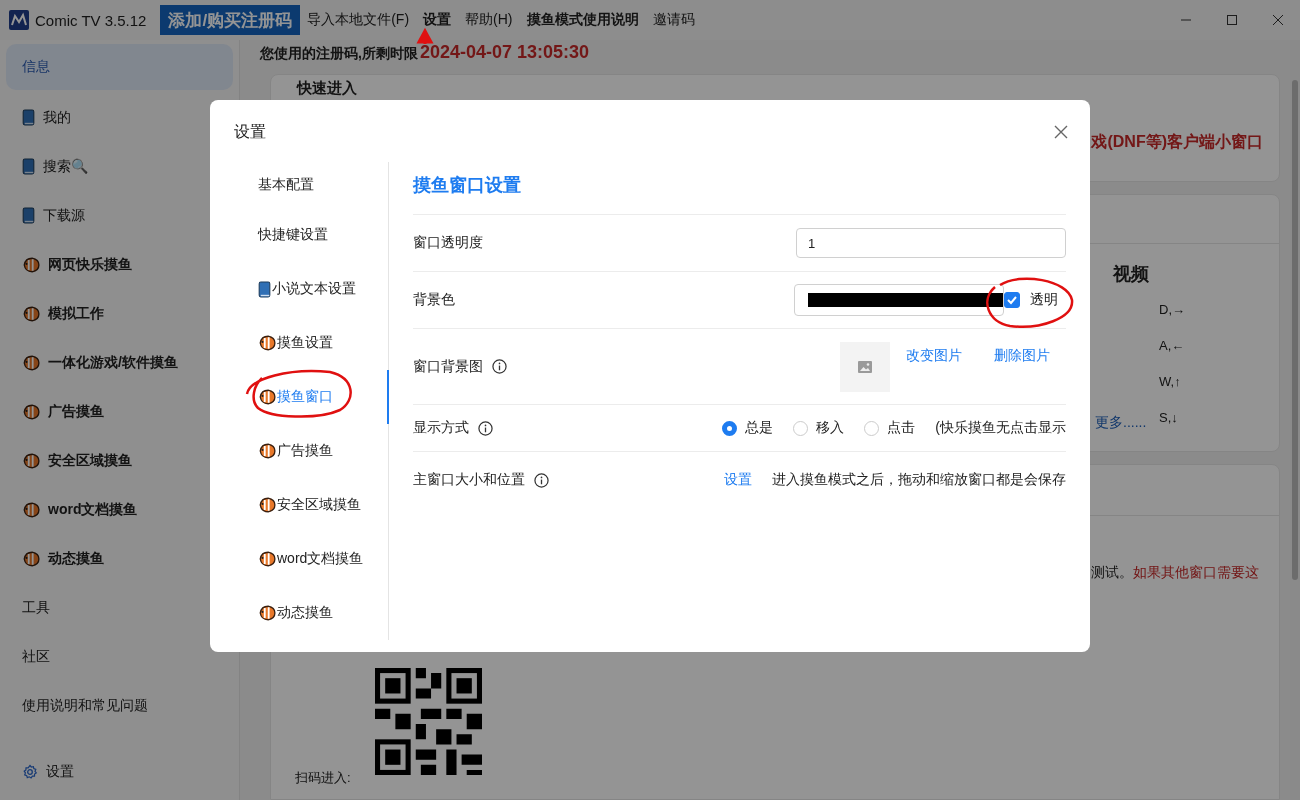 The width and height of the screenshot is (1300, 800). Describe the element at coordinates (759, 428) in the screenshot. I see `radio-label: 总是` at that location.